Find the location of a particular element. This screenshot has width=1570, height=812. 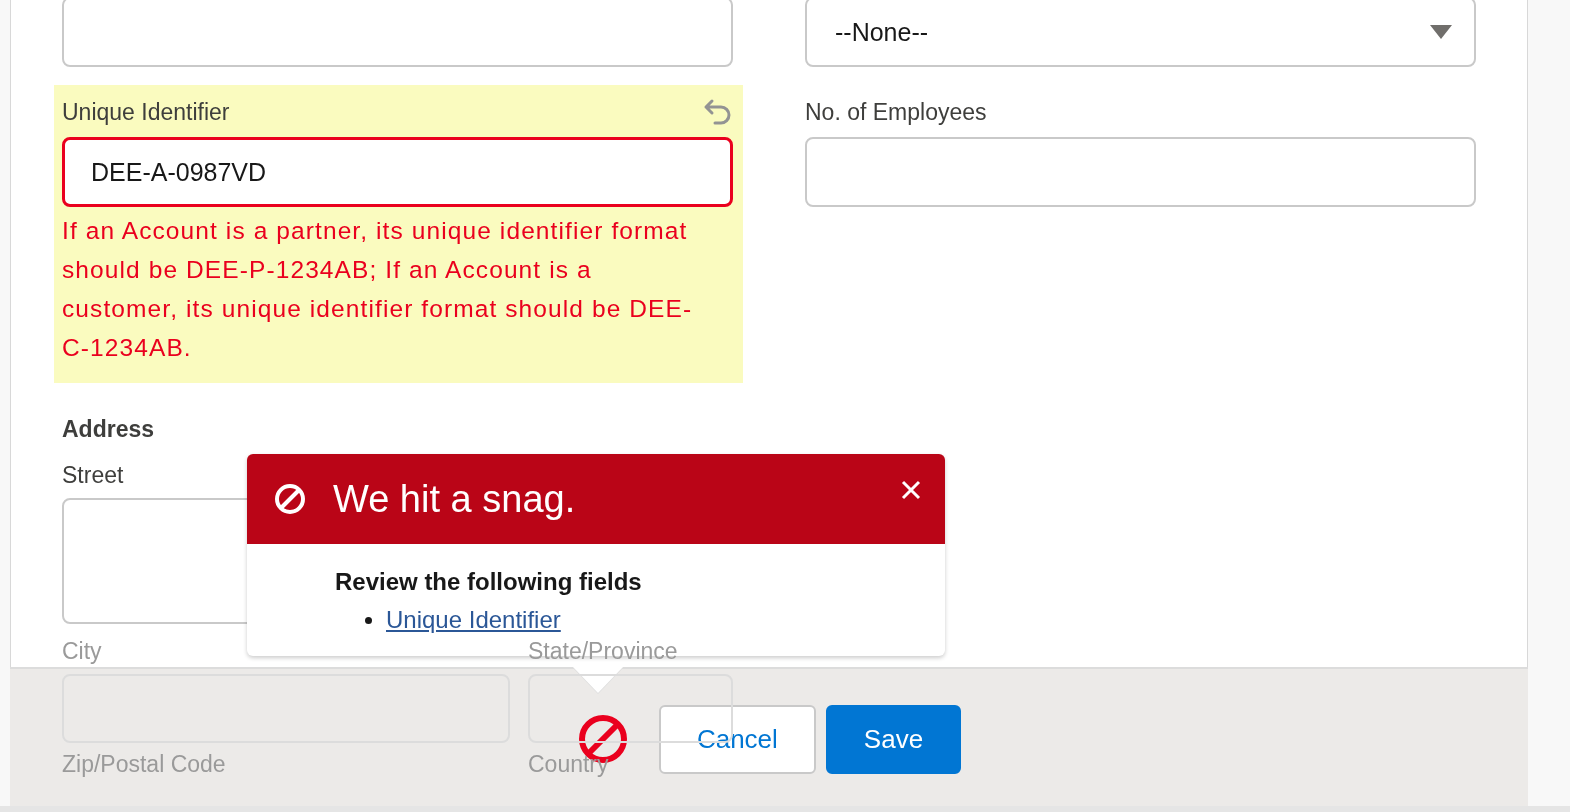

field-label: Unique Identifier is located at coordinates (146, 112).